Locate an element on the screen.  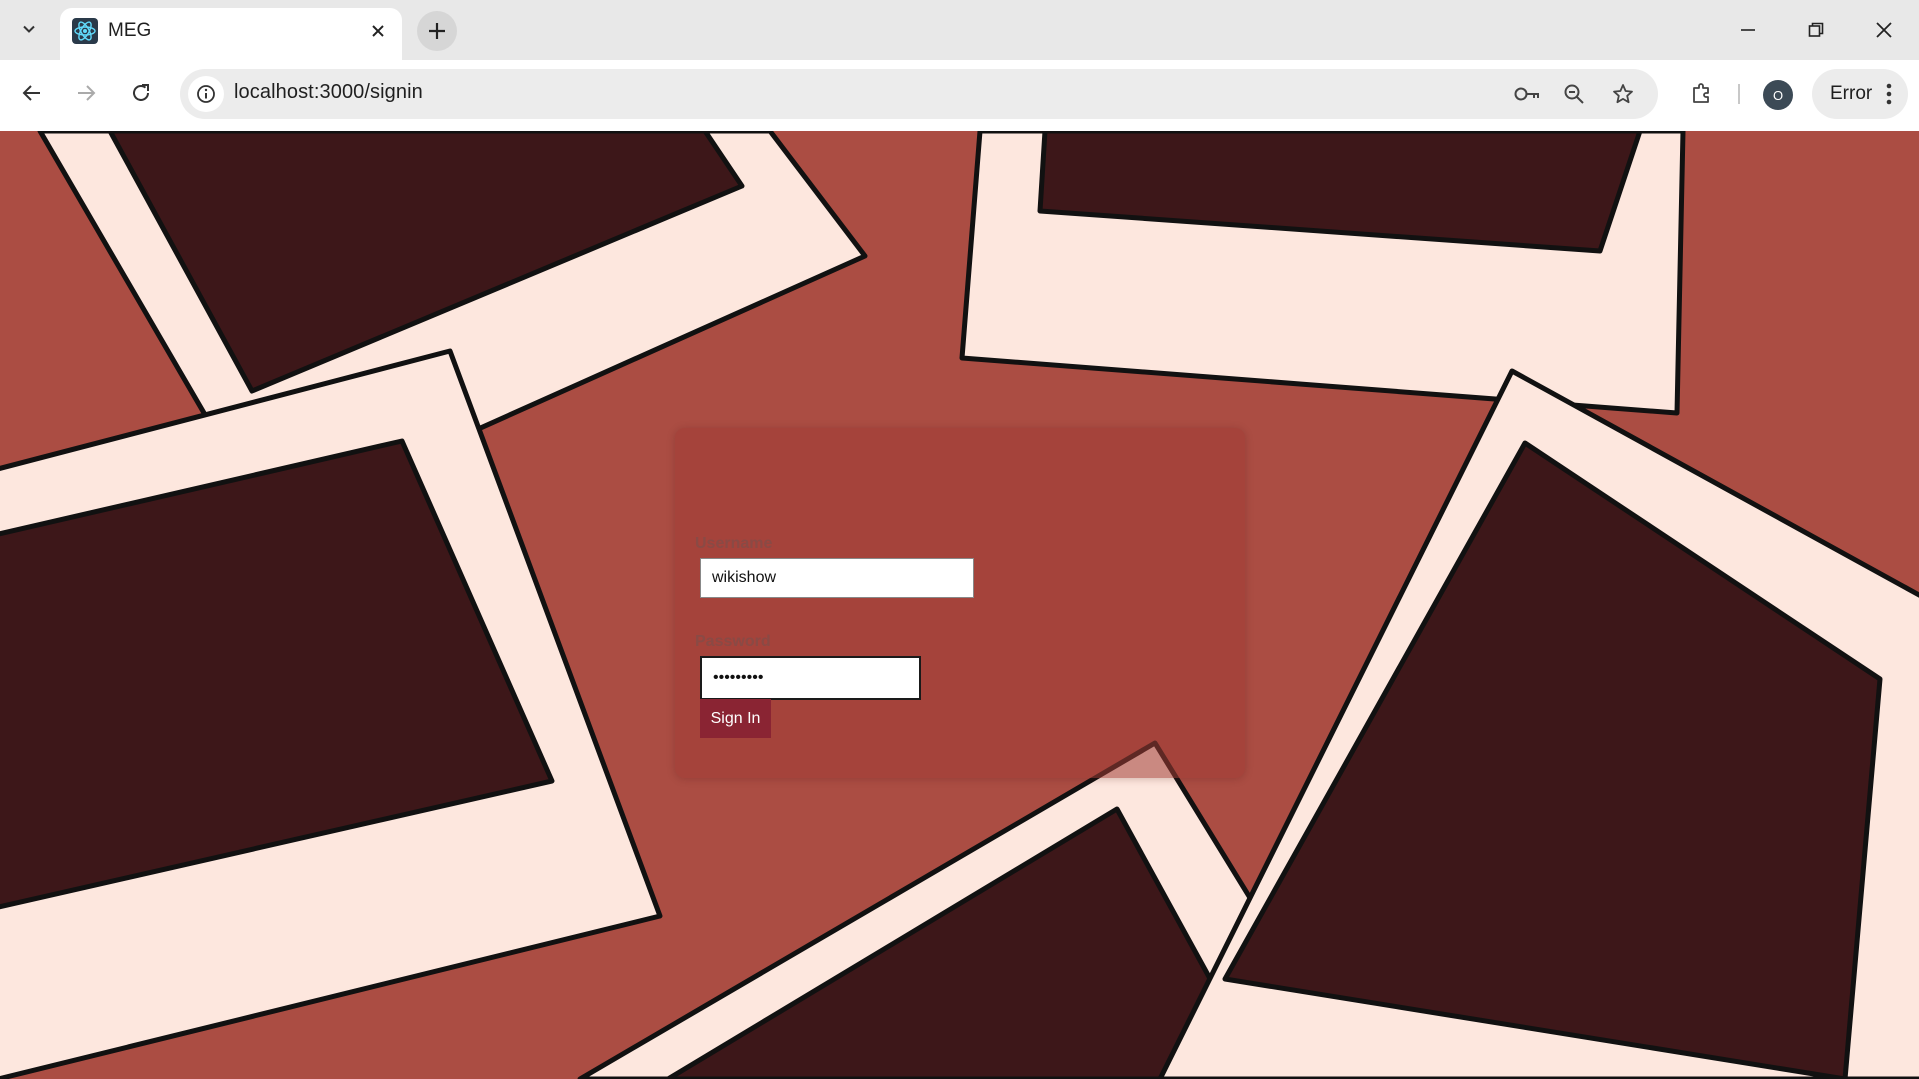
extensions-button is located at coordinates (1702, 93).